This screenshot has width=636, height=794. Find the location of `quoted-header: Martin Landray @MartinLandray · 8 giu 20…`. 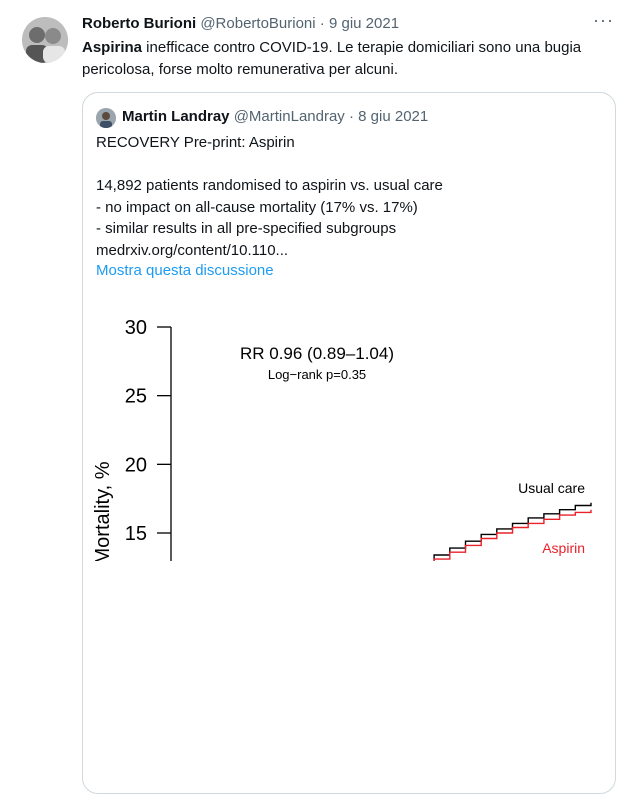

quoted-header: Martin Landray @MartinLandray · 8 giu 20… is located at coordinates (275, 117).